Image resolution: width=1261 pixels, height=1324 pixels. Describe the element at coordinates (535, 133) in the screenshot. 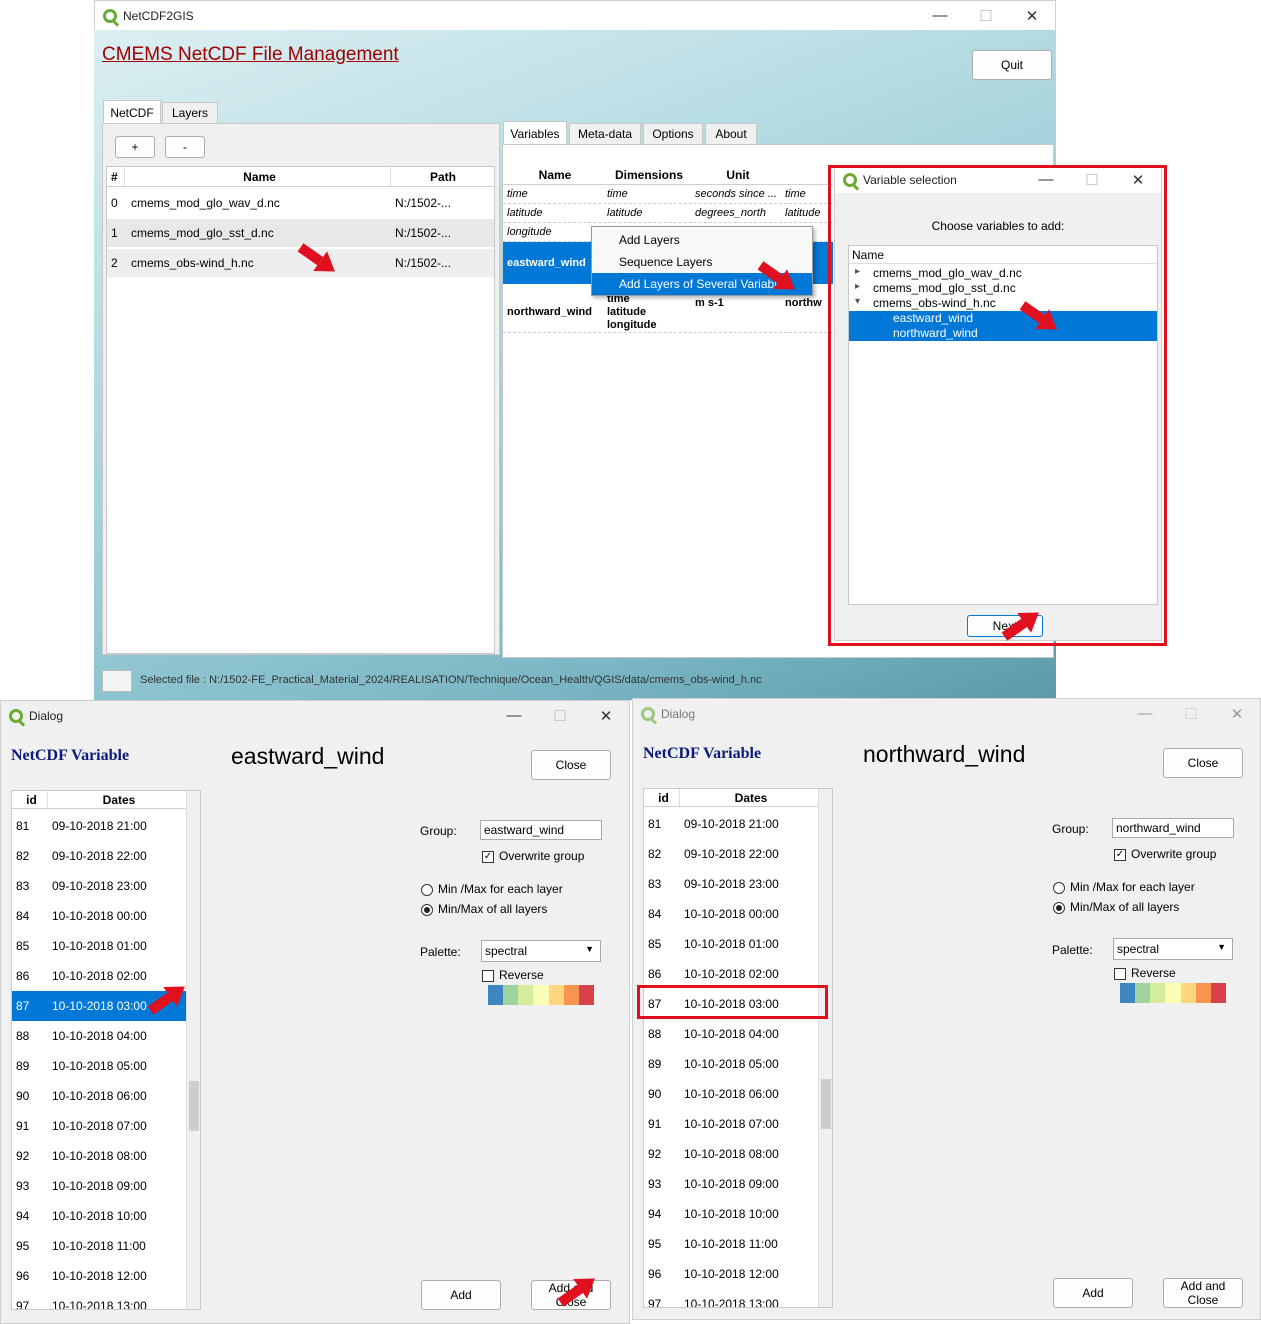

I see `tab-variables: Variables` at that location.